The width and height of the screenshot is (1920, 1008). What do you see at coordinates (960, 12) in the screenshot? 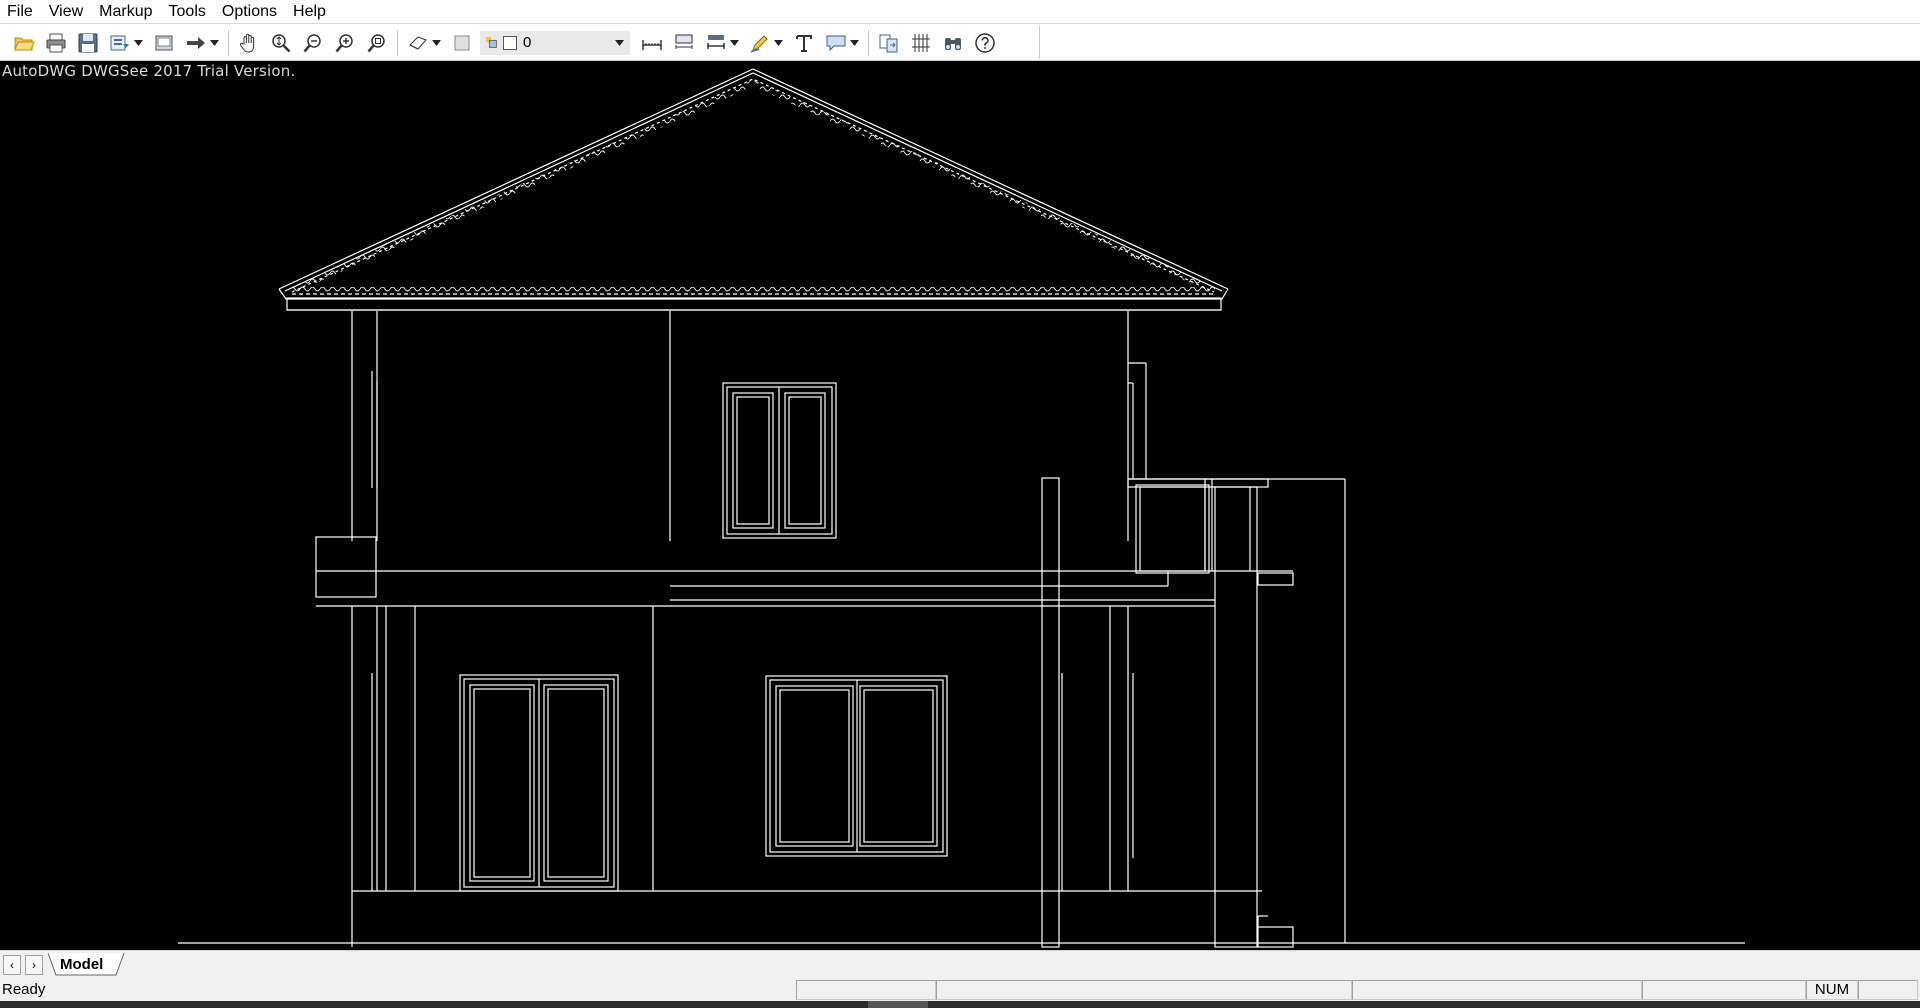
I see `menu-bar: File View Markup Tools Options Help` at bounding box center [960, 12].